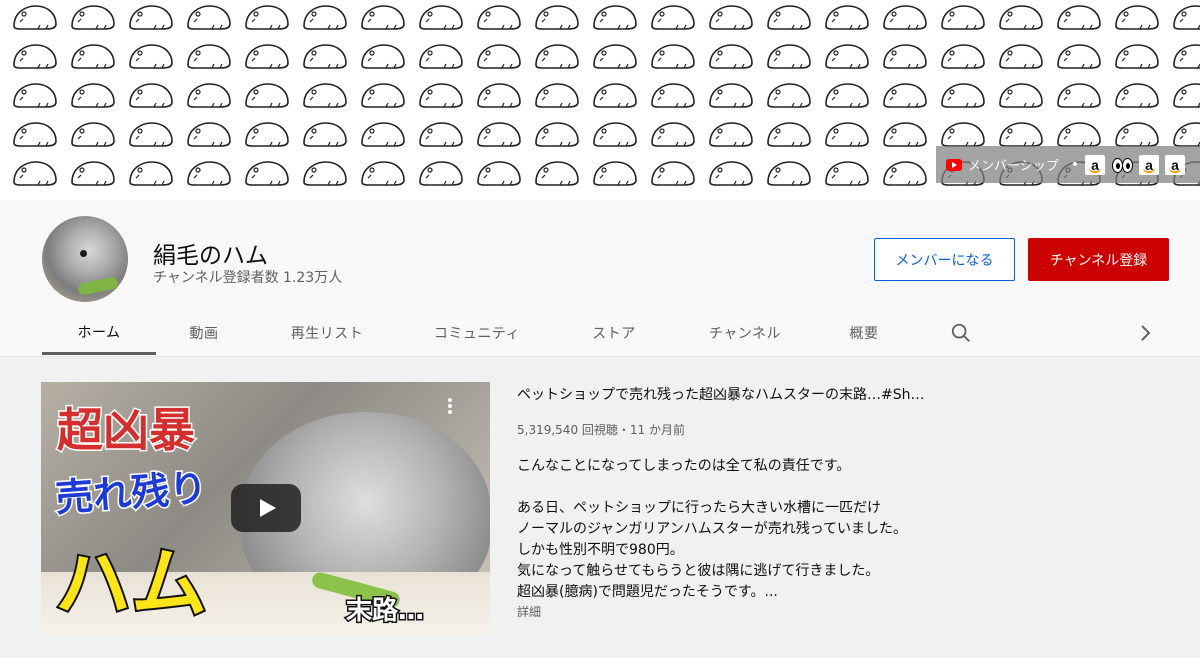 The width and height of the screenshot is (1200, 658). I want to click on membership-link: メンバーシップ, so click(1013, 164).